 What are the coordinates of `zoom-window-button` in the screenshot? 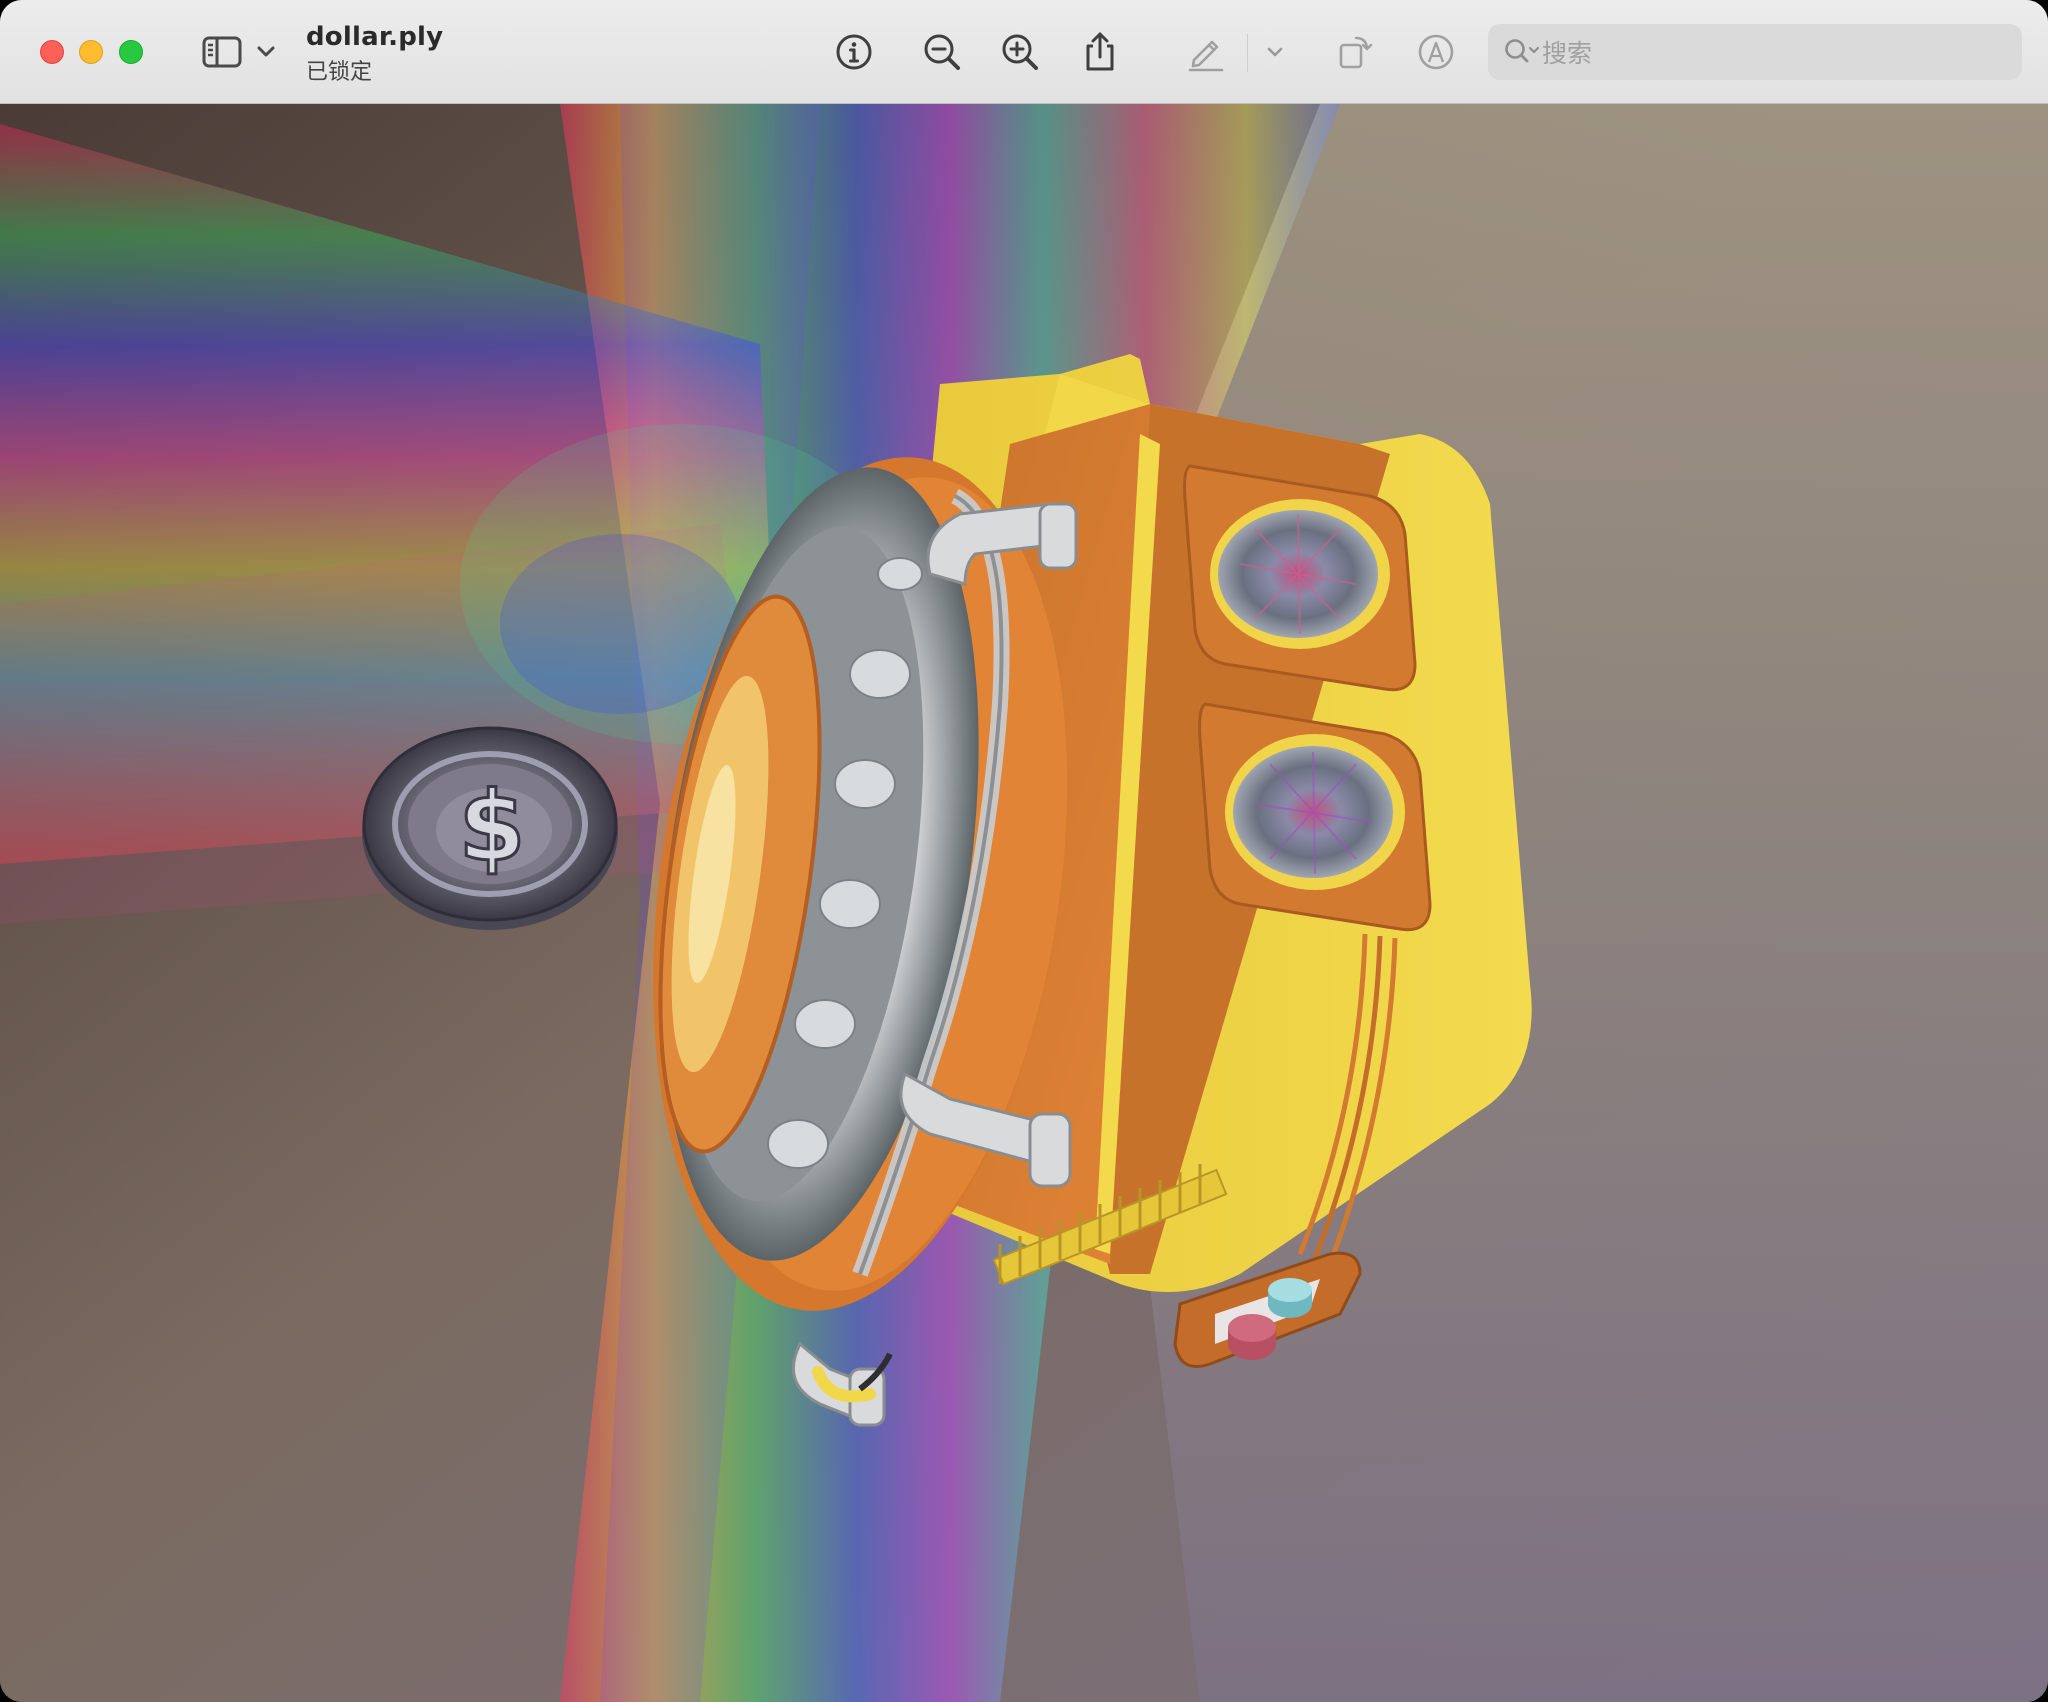 It's located at (131, 52).